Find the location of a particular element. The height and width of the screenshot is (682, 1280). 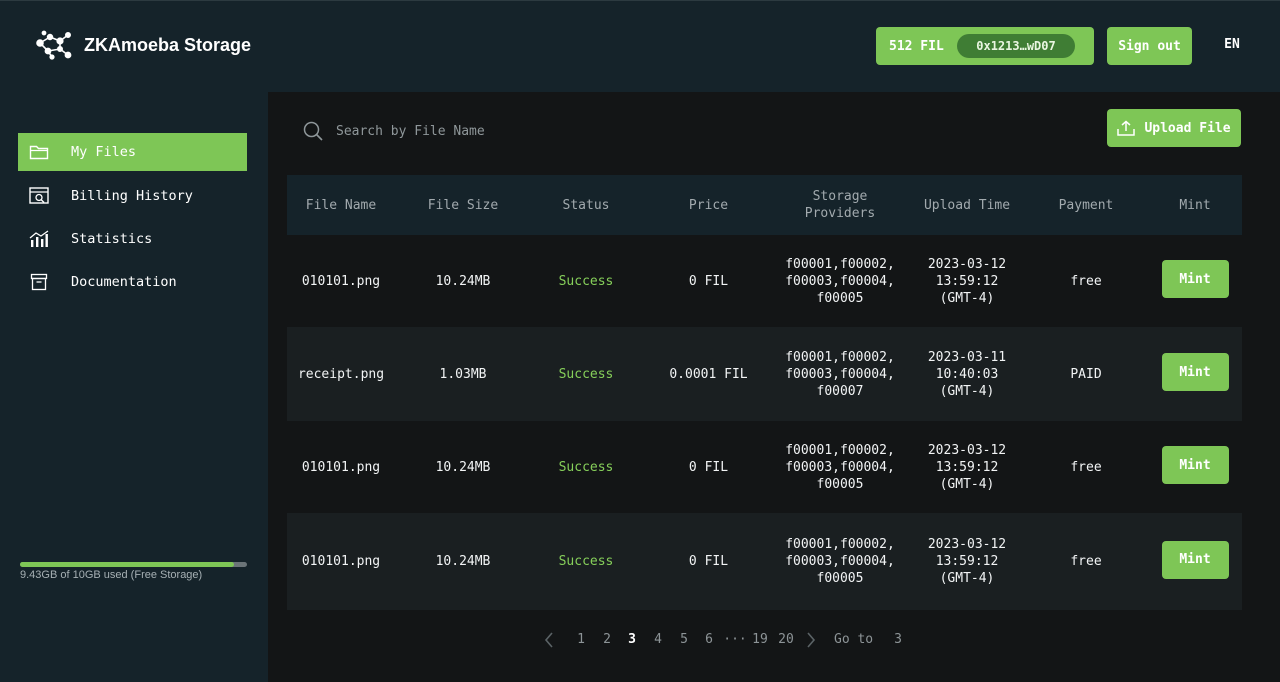

search-icon is located at coordinates (313, 131).